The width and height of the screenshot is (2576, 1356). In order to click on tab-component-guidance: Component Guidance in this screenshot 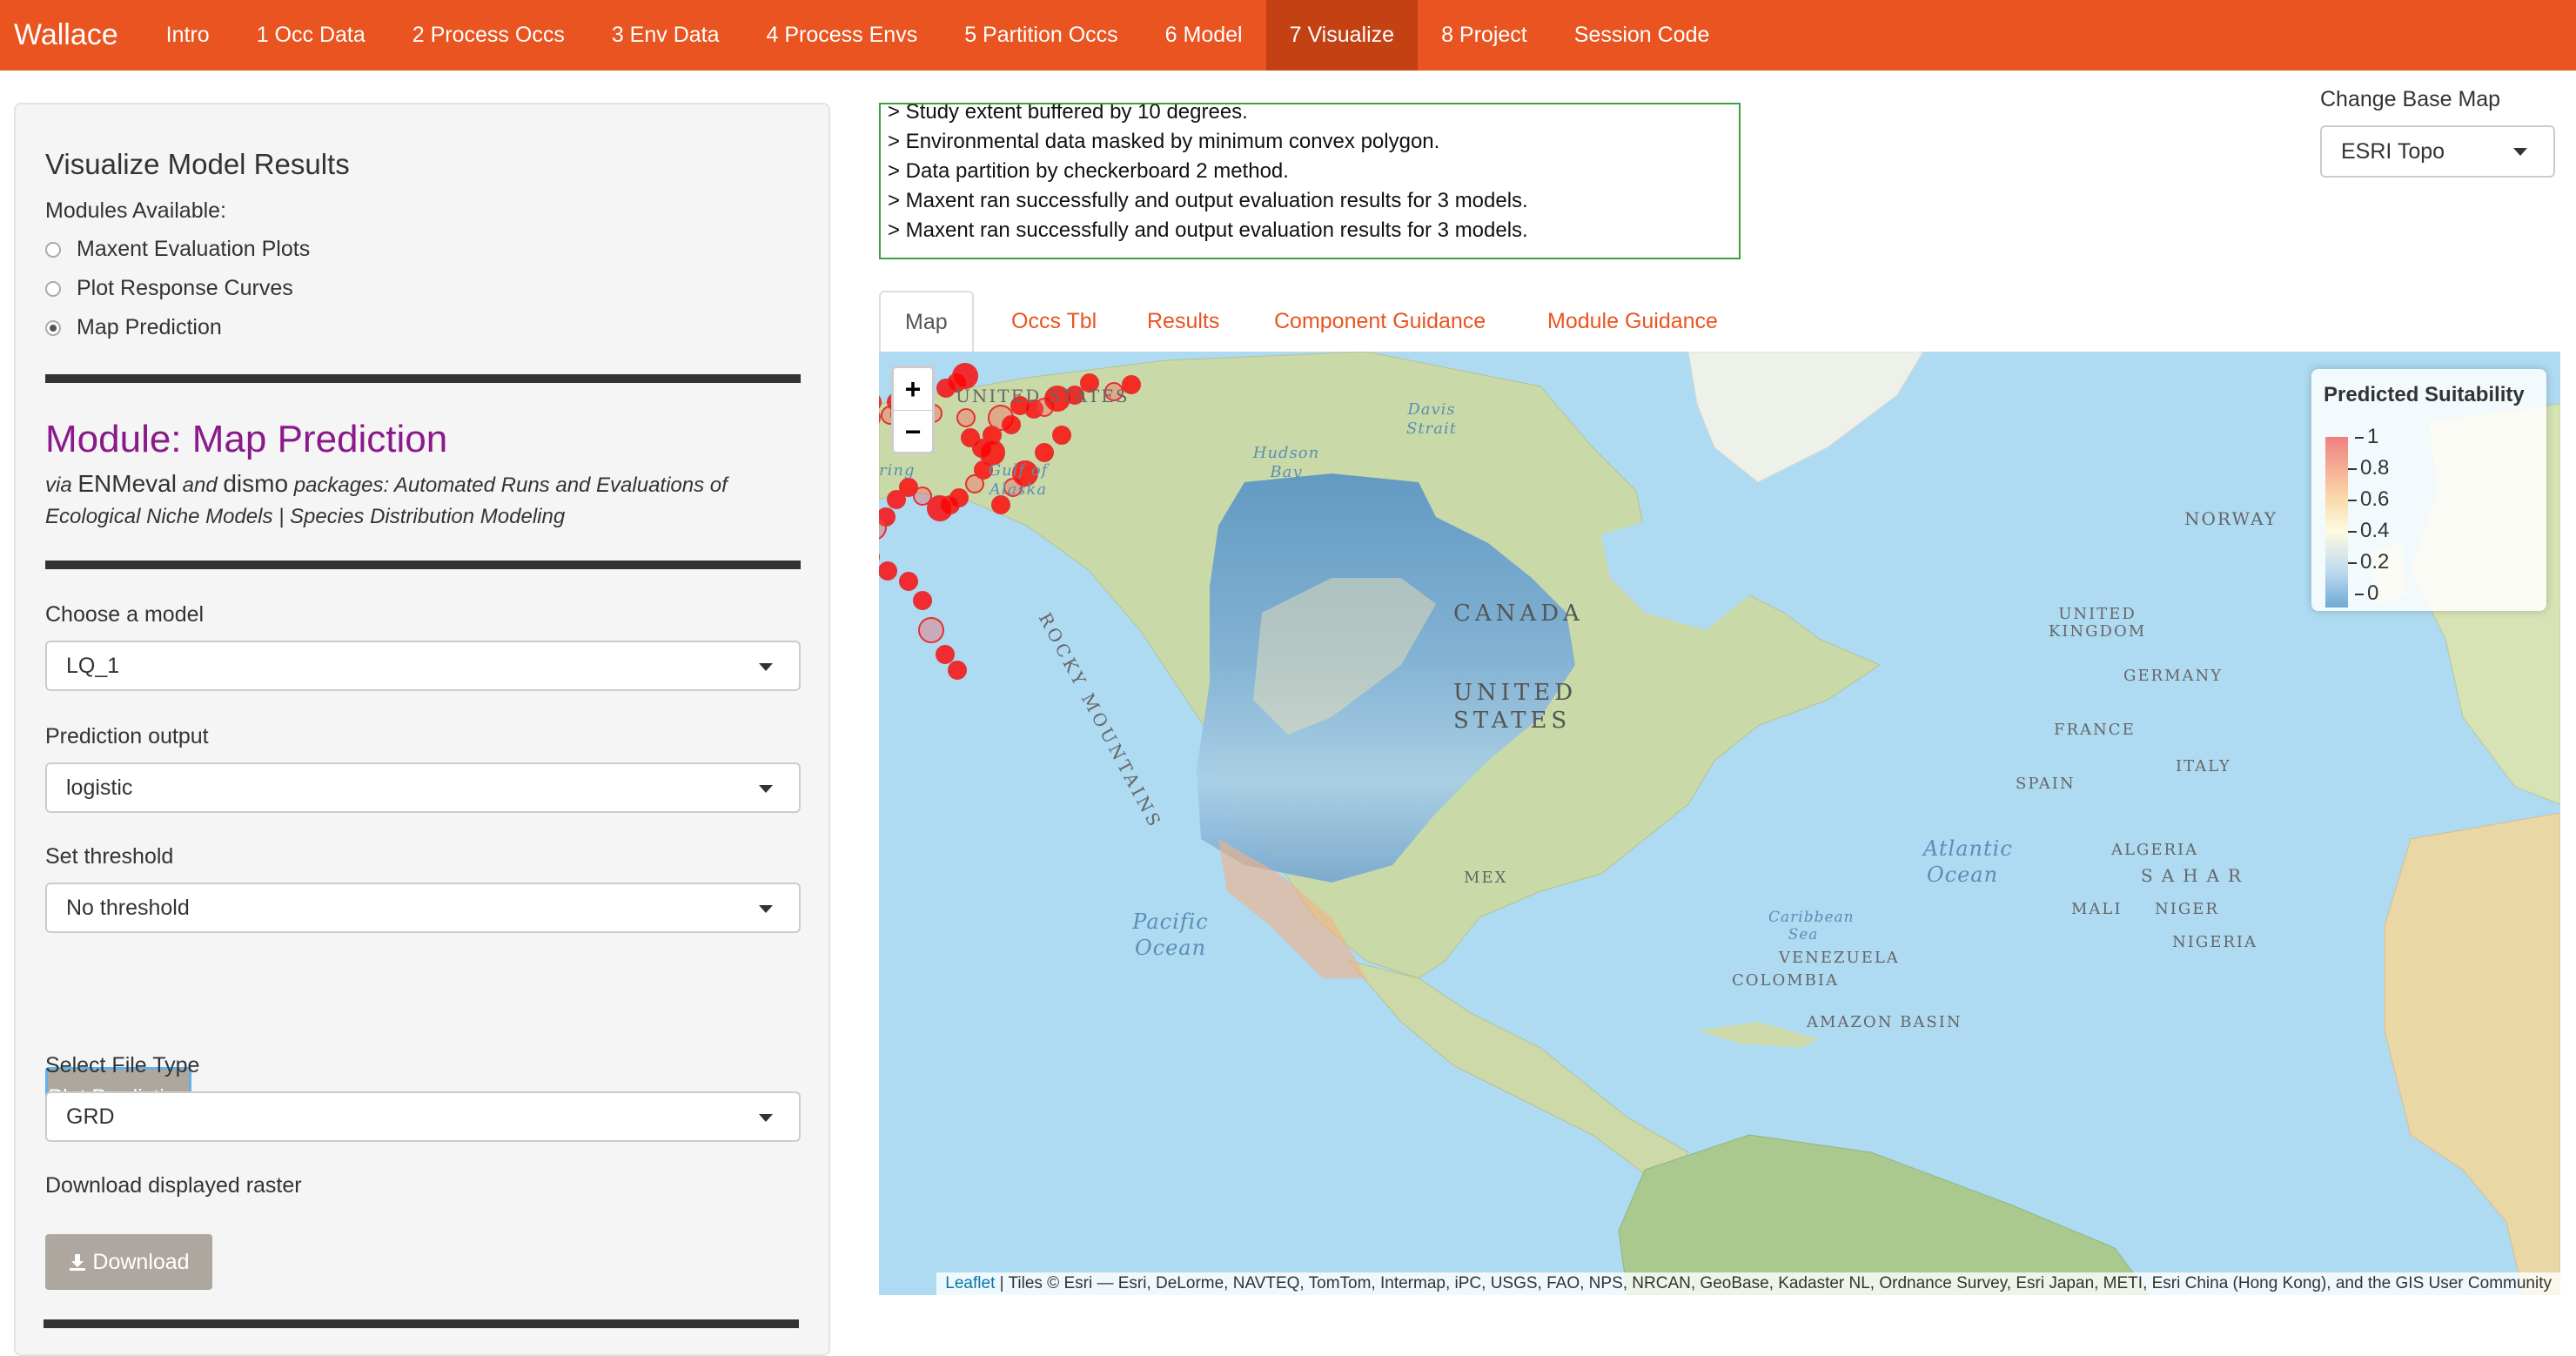, I will do `click(1380, 321)`.